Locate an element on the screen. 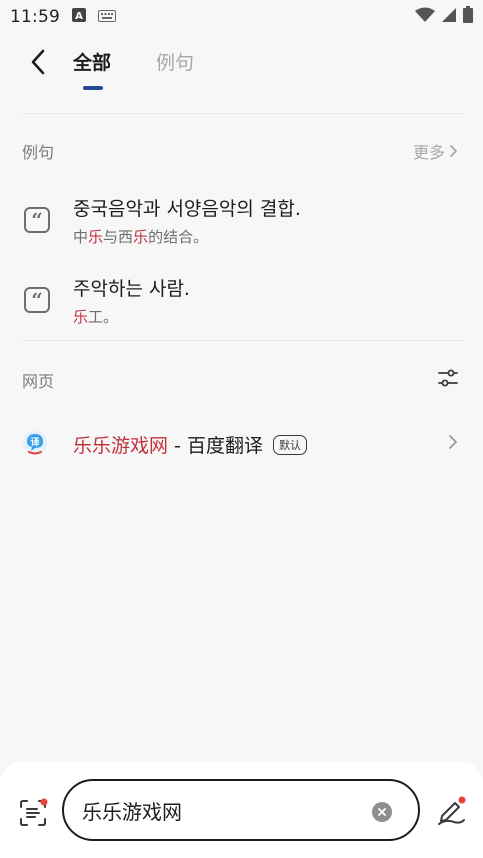  signal-icon is located at coordinates (449, 17).